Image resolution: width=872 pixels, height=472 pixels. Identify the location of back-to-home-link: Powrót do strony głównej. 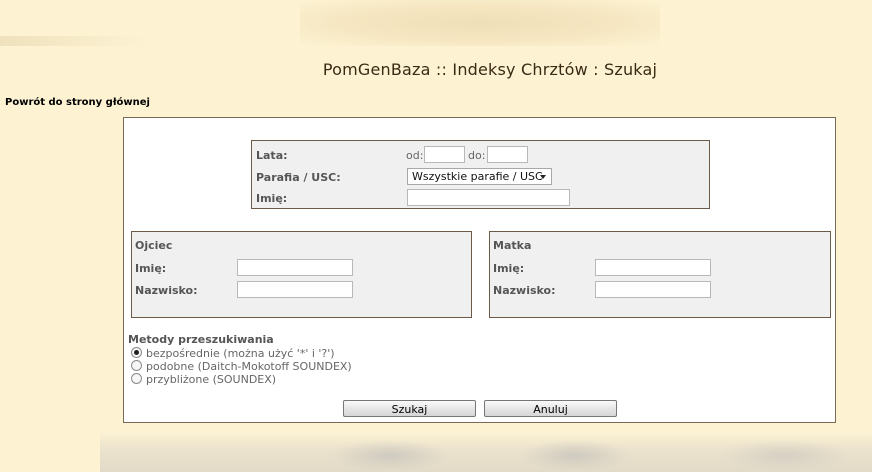
(77, 102).